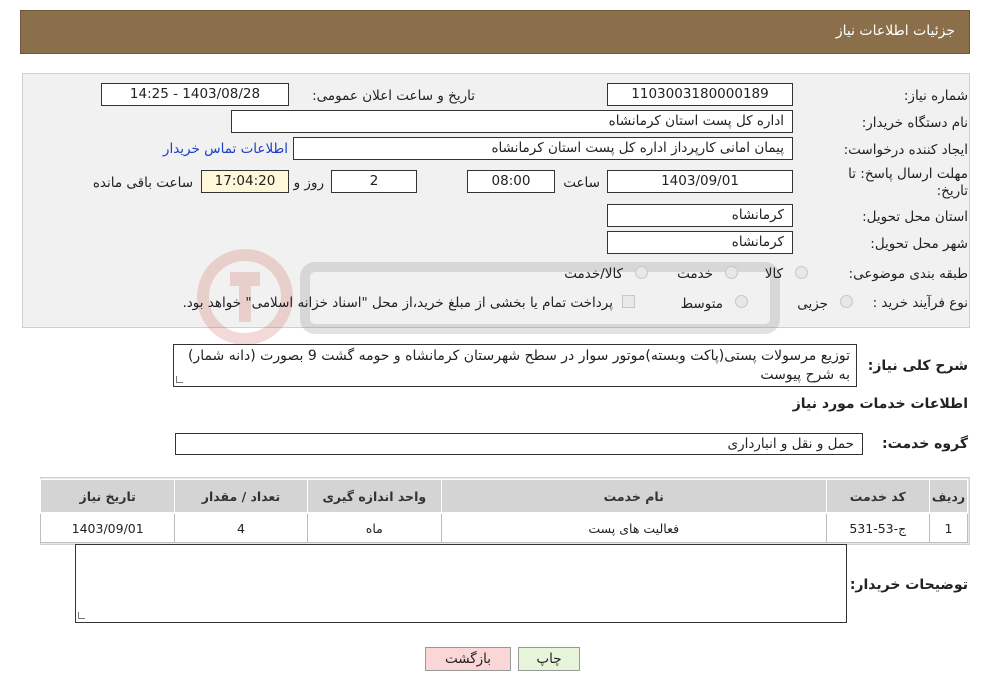 Image resolution: width=985 pixels, height=691 pixels. What do you see at coordinates (374, 527) in the screenshot?
I see `cell-unit: ماه` at bounding box center [374, 527].